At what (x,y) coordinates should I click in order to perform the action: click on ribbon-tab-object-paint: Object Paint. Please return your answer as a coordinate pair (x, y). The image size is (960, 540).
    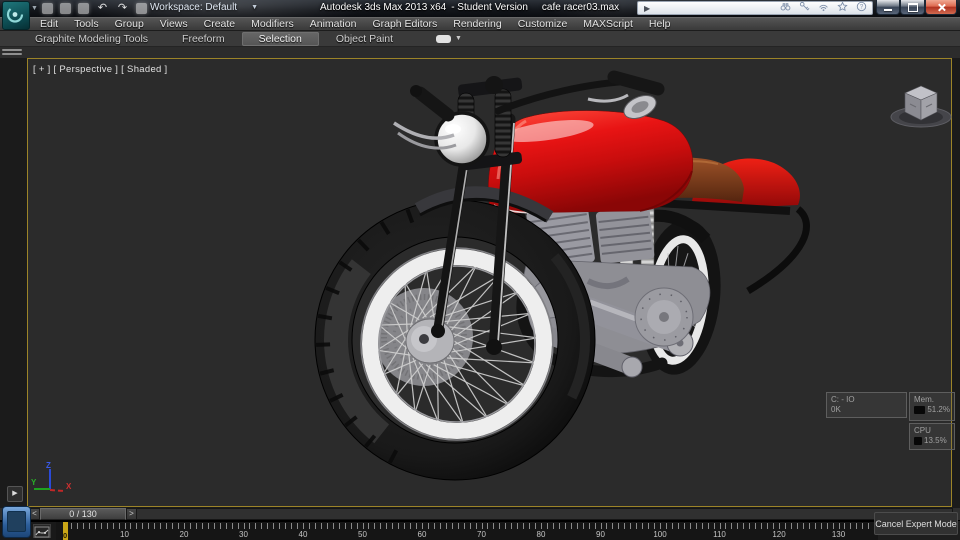
    Looking at the image, I should click on (364, 39).